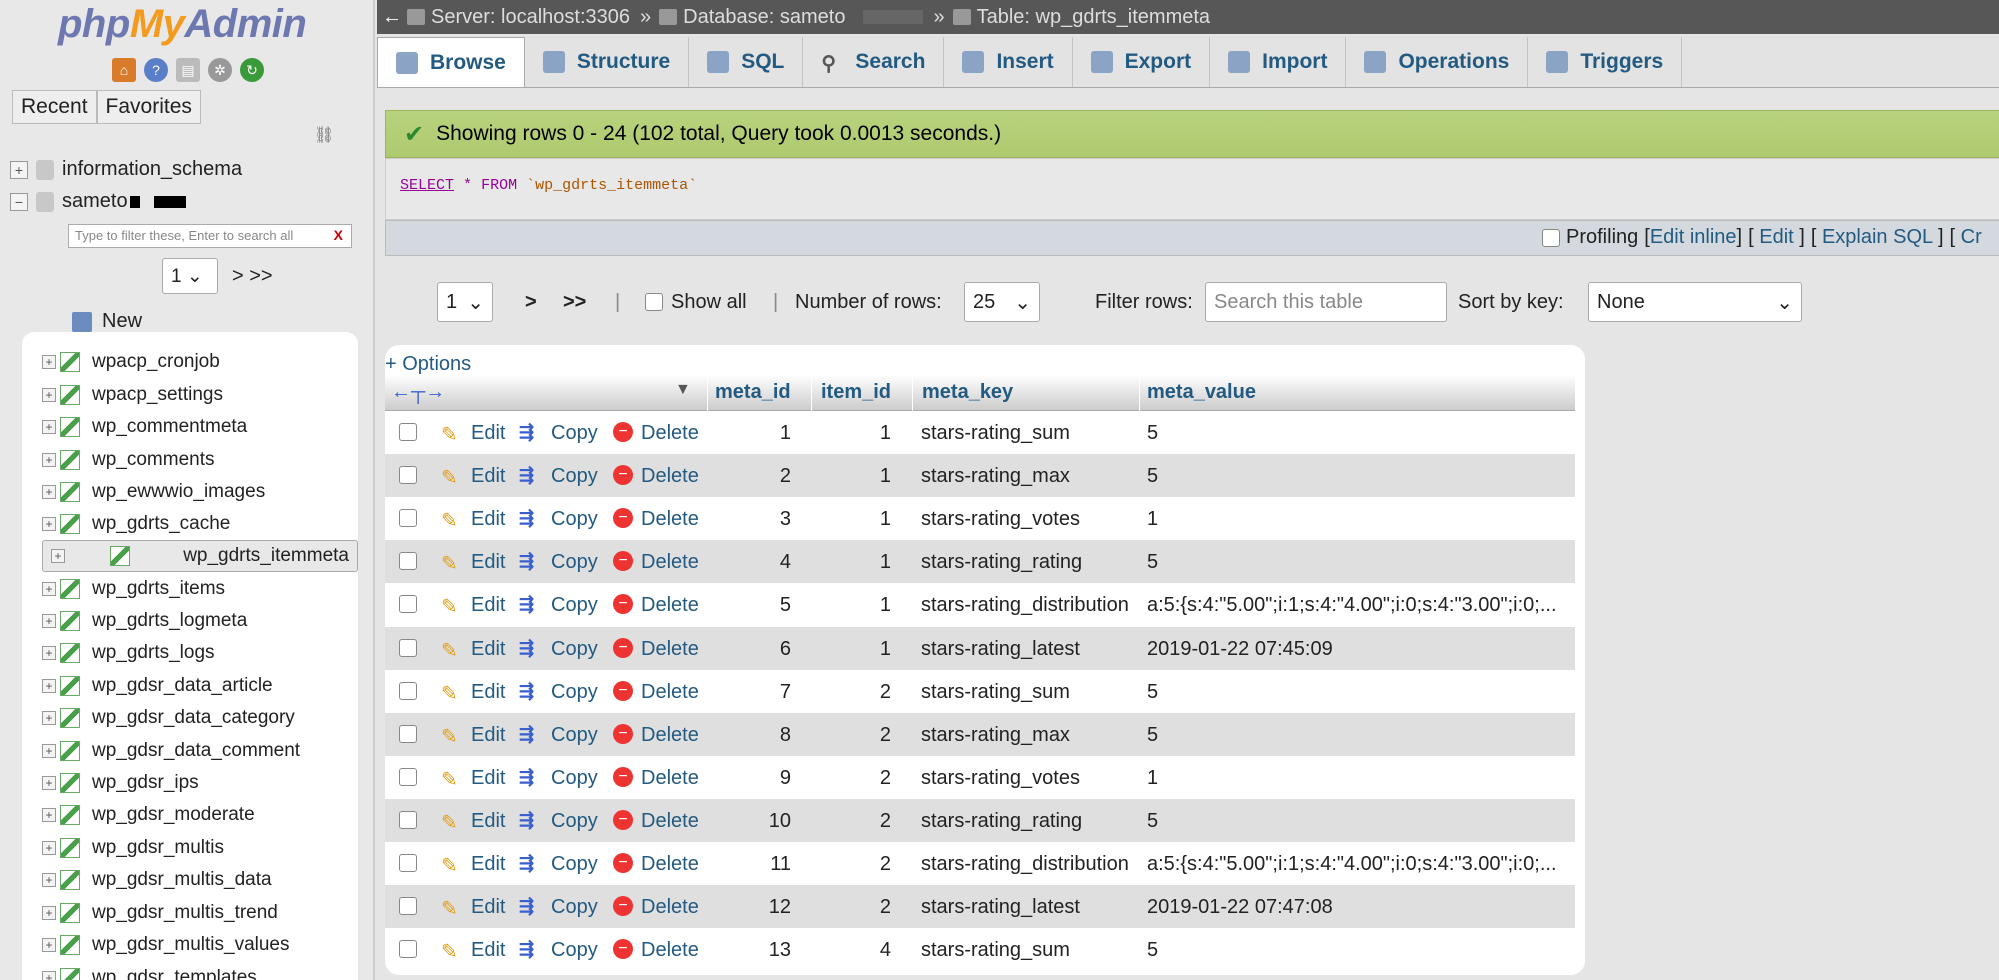 The height and width of the screenshot is (980, 1999). Describe the element at coordinates (861, 476) in the screenshot. I see `cell-item-id: 1` at that location.